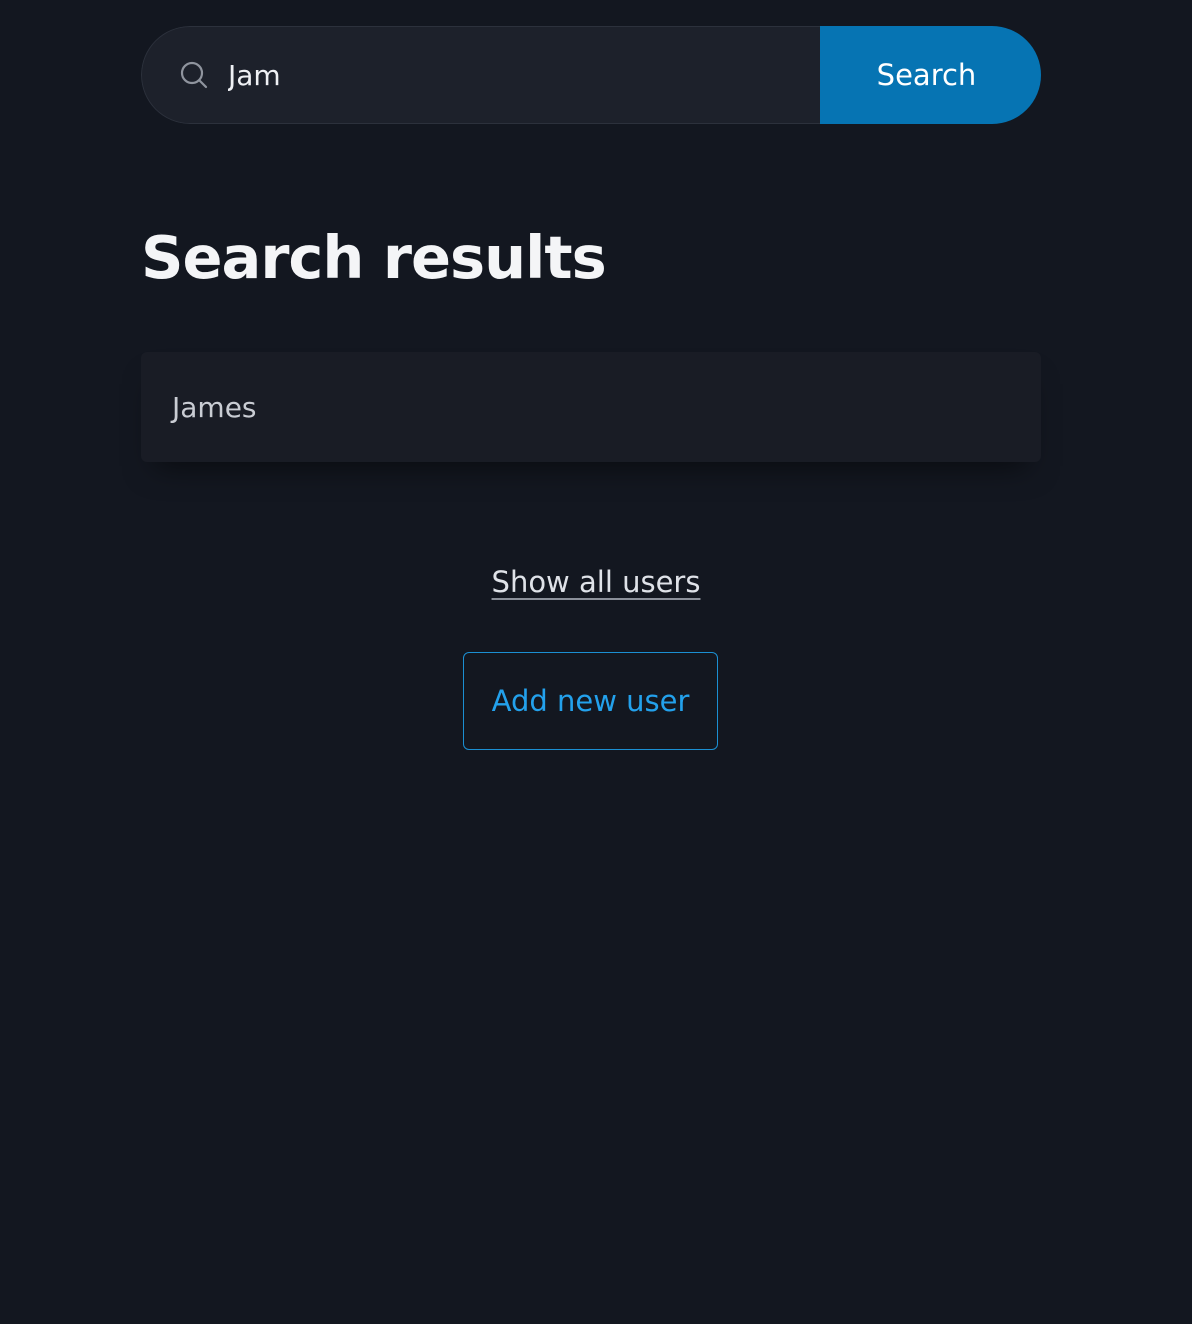 The height and width of the screenshot is (1324, 1192). I want to click on page-title: Search results, so click(374, 257).